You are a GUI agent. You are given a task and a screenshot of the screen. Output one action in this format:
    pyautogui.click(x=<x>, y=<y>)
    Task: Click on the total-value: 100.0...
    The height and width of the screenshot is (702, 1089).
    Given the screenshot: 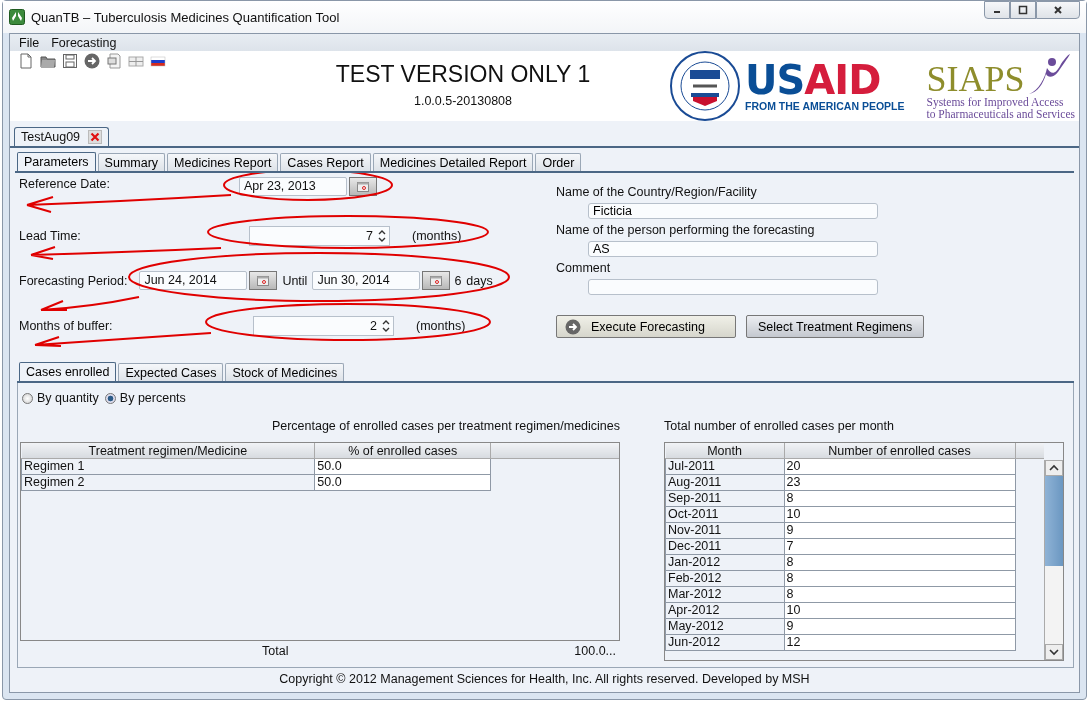 What is the action you would take?
    pyautogui.click(x=595, y=651)
    